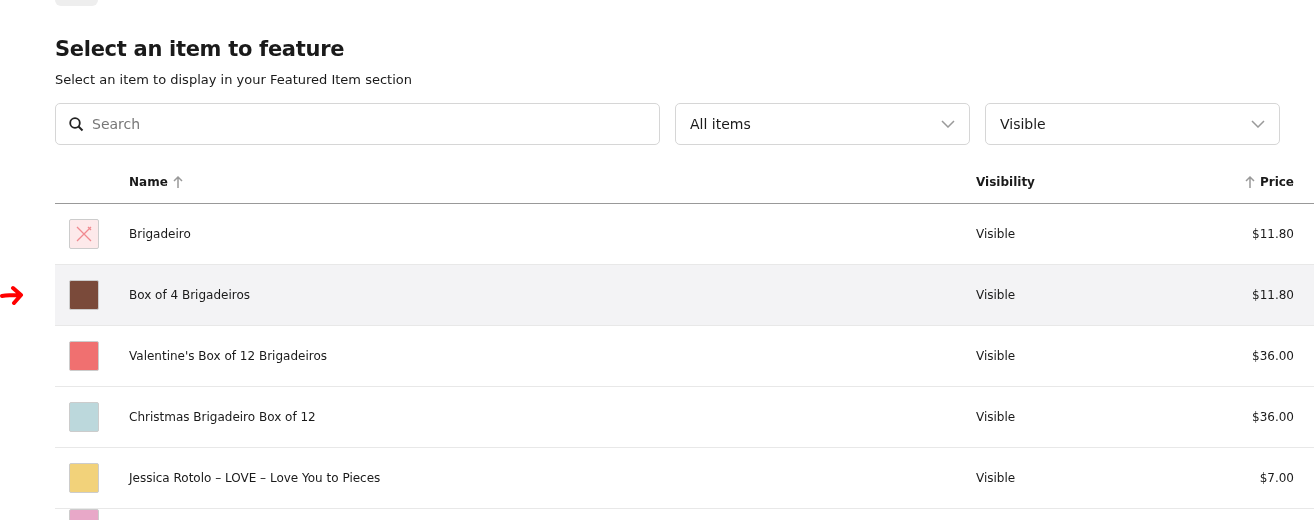 Image resolution: width=1314 pixels, height=531 pixels. What do you see at coordinates (190, 295) in the screenshot?
I see `item-name: Box of 4 Brigadeiros` at bounding box center [190, 295].